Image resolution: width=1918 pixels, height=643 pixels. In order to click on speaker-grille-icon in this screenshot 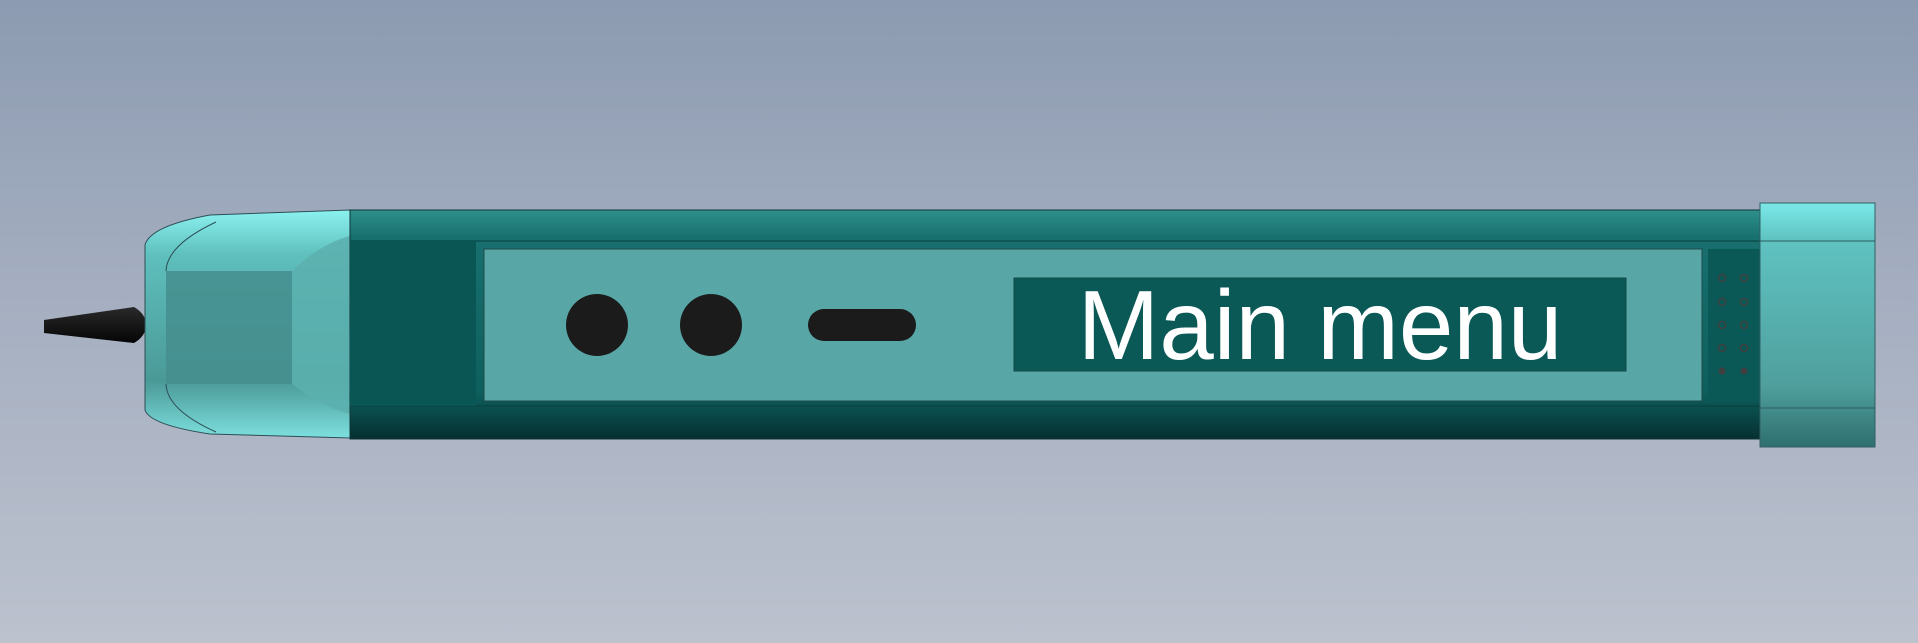, I will do `click(1734, 325)`.